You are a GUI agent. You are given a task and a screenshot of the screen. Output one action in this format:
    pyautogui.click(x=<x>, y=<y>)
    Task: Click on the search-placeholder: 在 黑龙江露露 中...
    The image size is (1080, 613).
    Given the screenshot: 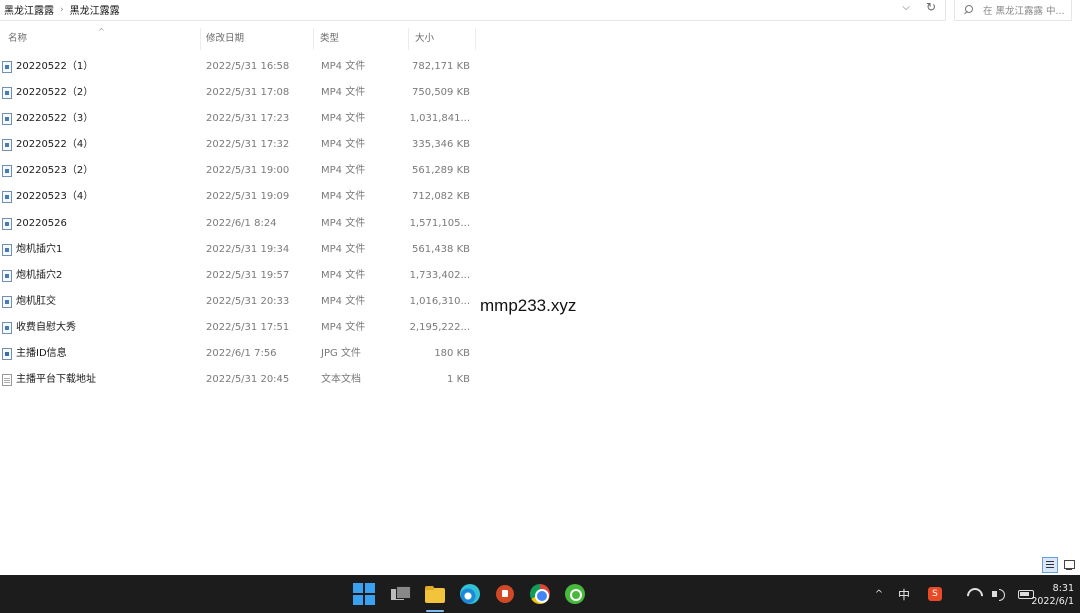 What is the action you would take?
    pyautogui.click(x=1024, y=11)
    